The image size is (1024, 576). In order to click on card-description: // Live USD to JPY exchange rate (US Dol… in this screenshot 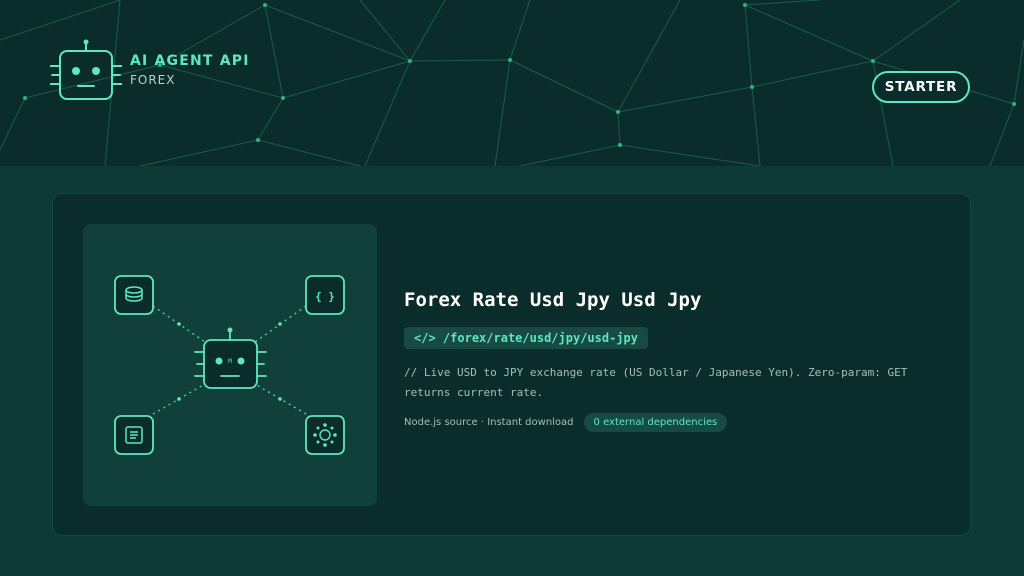, I will do `click(656, 382)`.